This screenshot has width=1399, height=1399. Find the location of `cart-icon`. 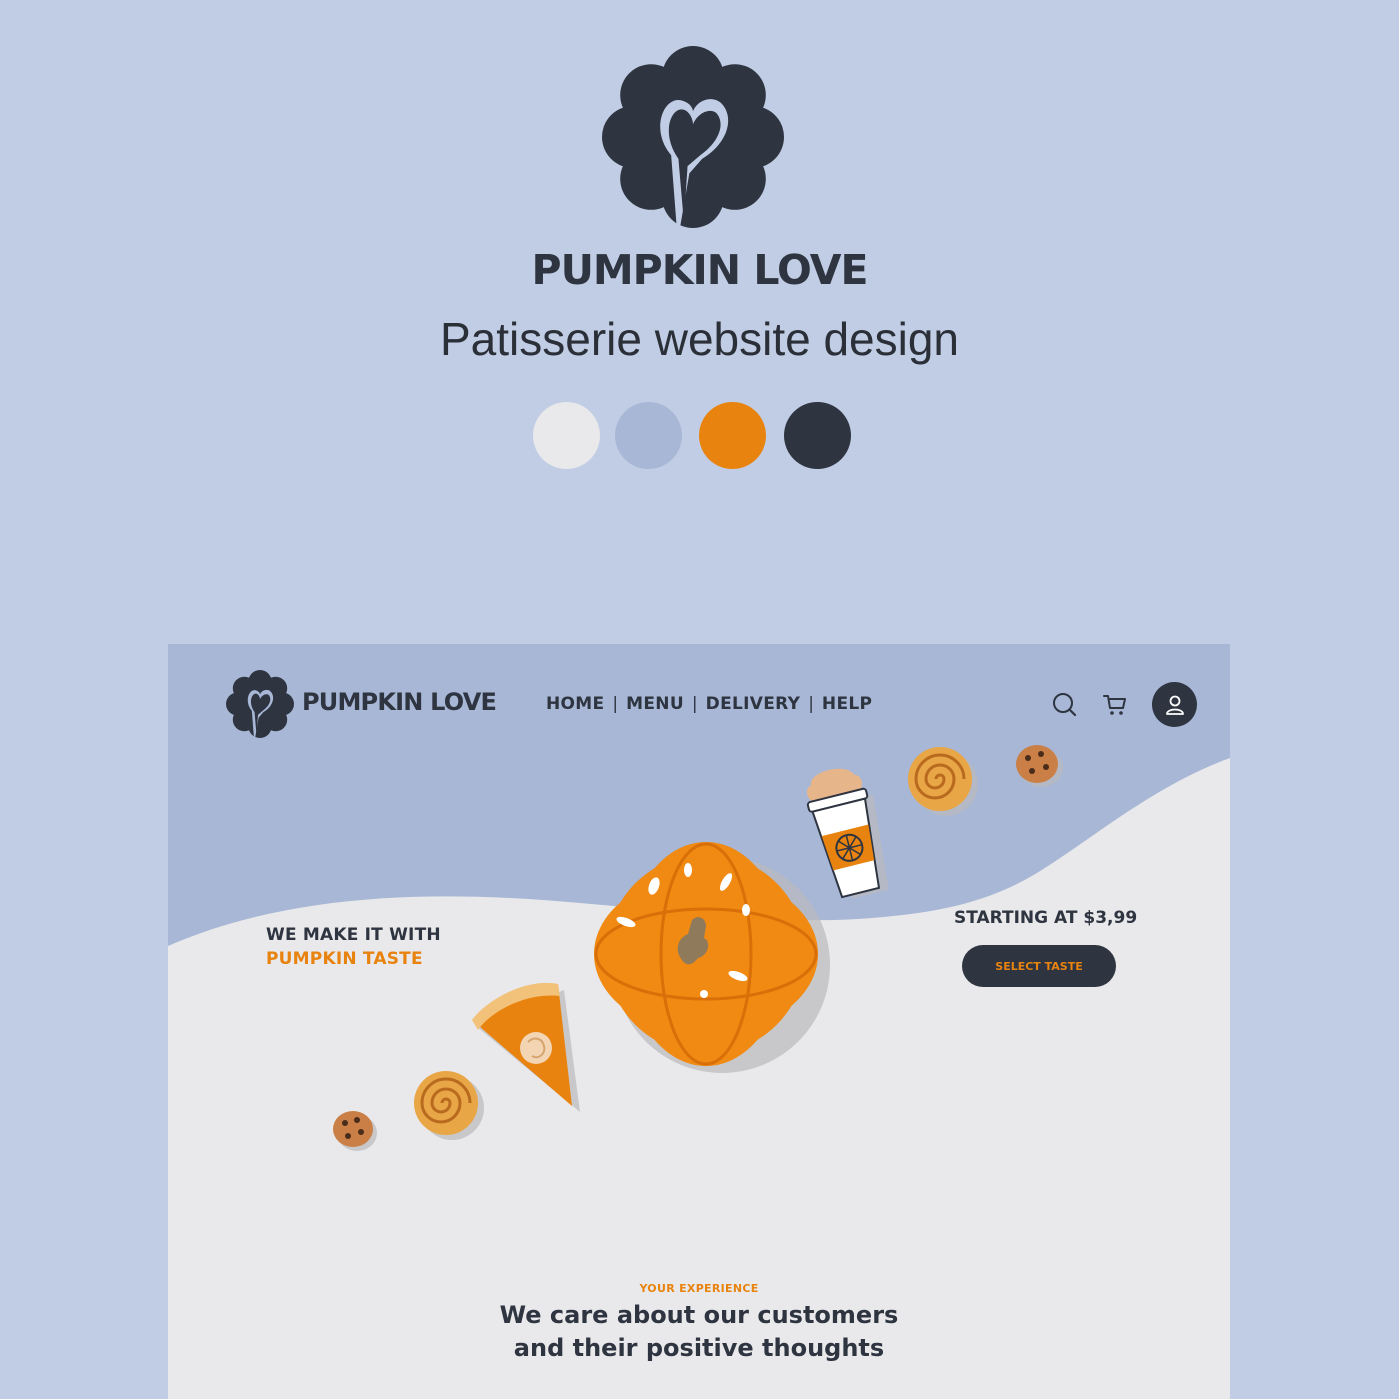

cart-icon is located at coordinates (1115, 705).